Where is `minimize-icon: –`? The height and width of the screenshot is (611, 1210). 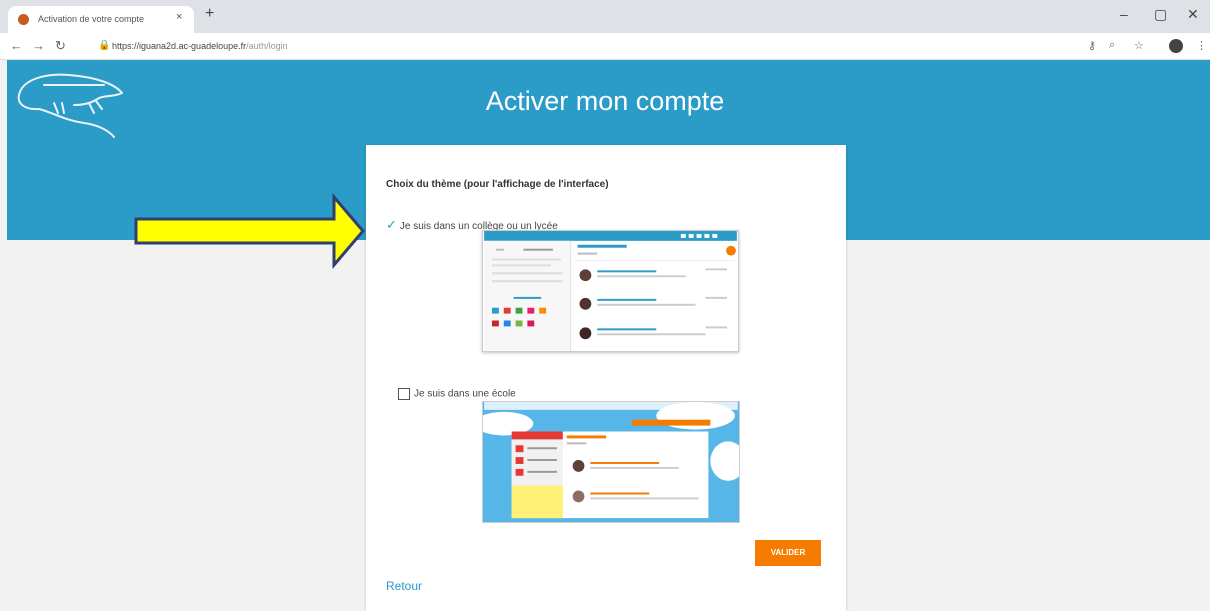 minimize-icon: – is located at coordinates (1124, 14).